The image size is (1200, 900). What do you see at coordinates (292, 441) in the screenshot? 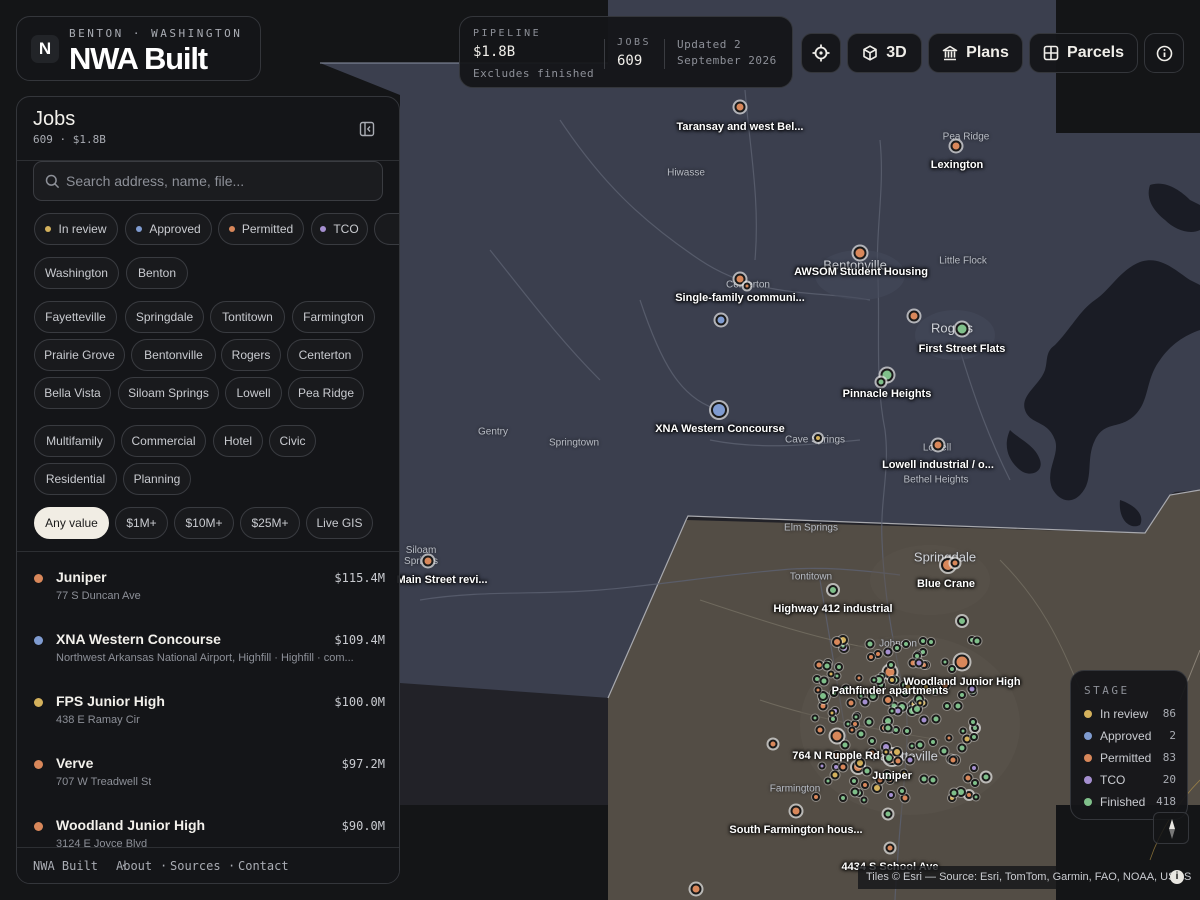
I see `filter-chip-civic: Civic` at bounding box center [292, 441].